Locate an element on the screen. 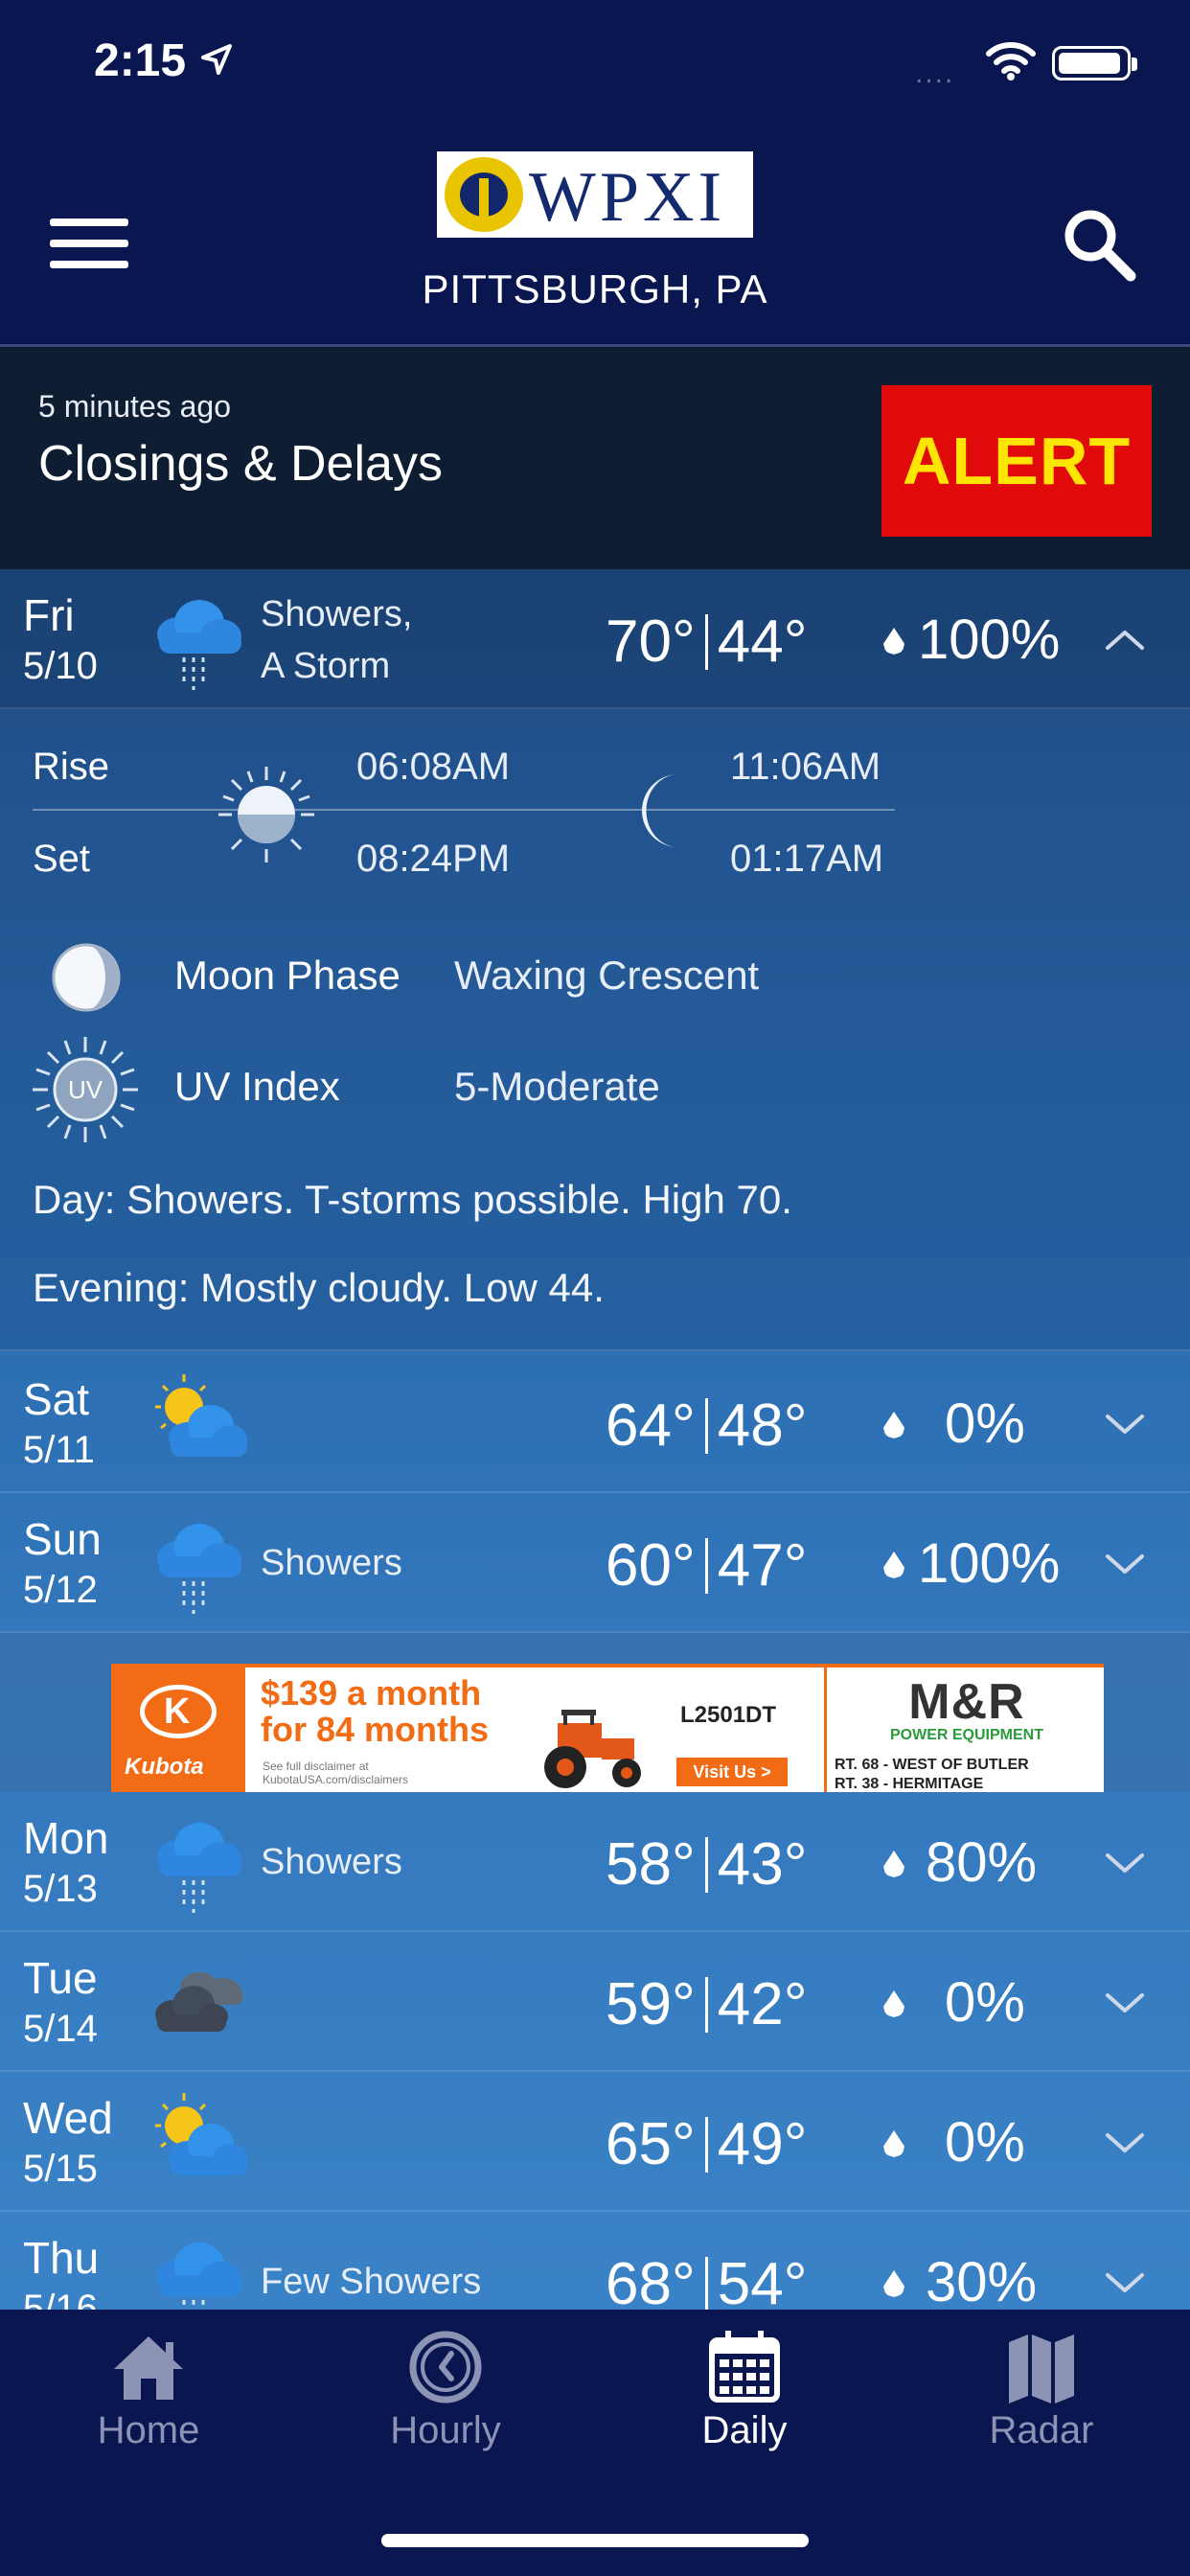 Image resolution: width=1190 pixels, height=2576 pixels. forecast-day: Sat is located at coordinates (57, 1399).